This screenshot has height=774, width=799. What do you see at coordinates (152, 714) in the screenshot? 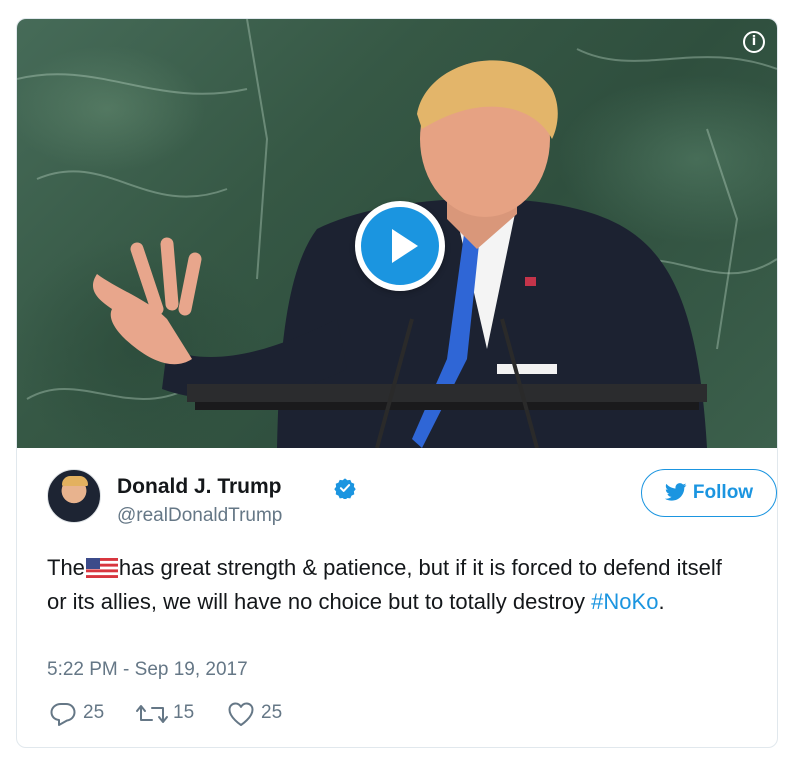
I see `retweet-icon` at bounding box center [152, 714].